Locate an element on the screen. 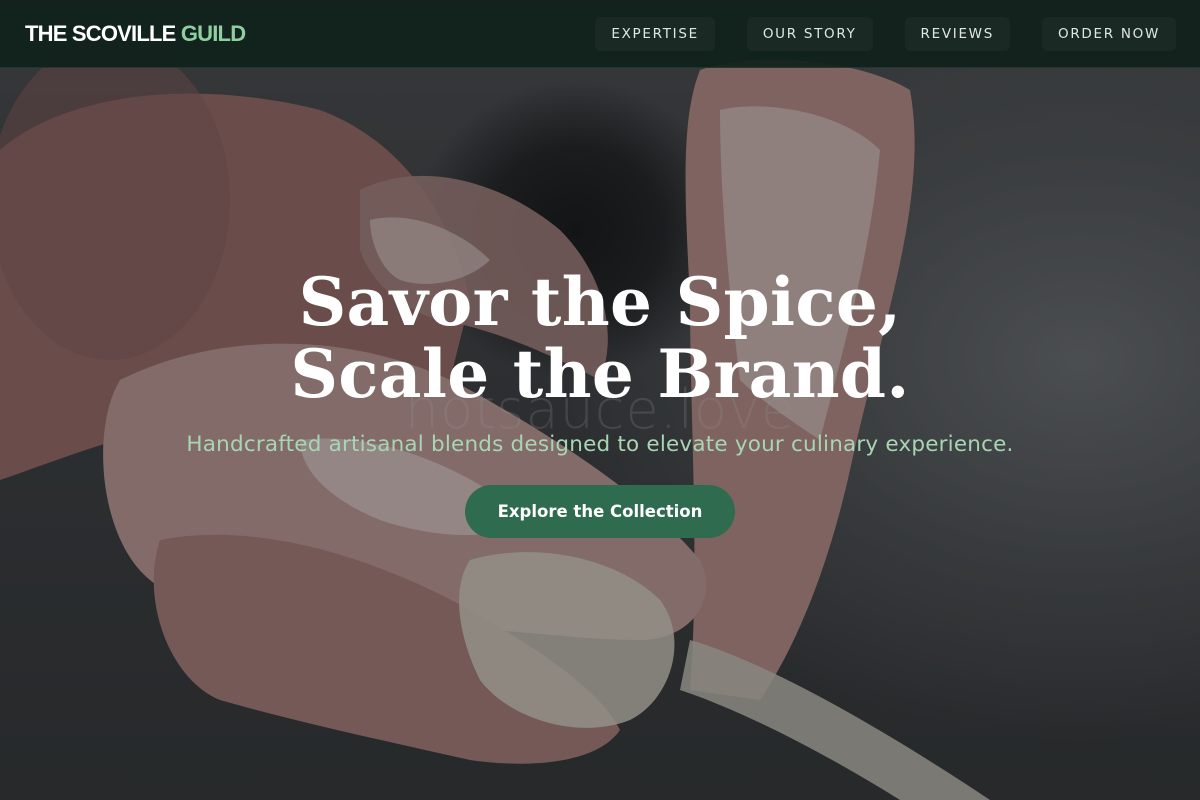 Image resolution: width=1200 pixels, height=800 pixels. hero-headline-line-2: Scale the Brand. is located at coordinates (600, 374).